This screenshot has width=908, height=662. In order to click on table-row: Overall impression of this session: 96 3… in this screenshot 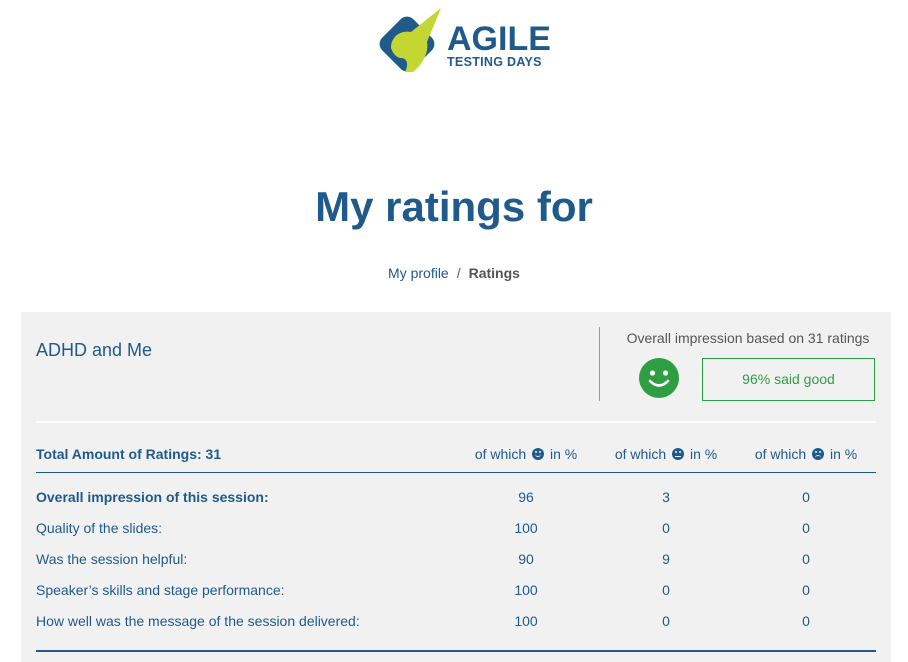, I will do `click(456, 493)`.